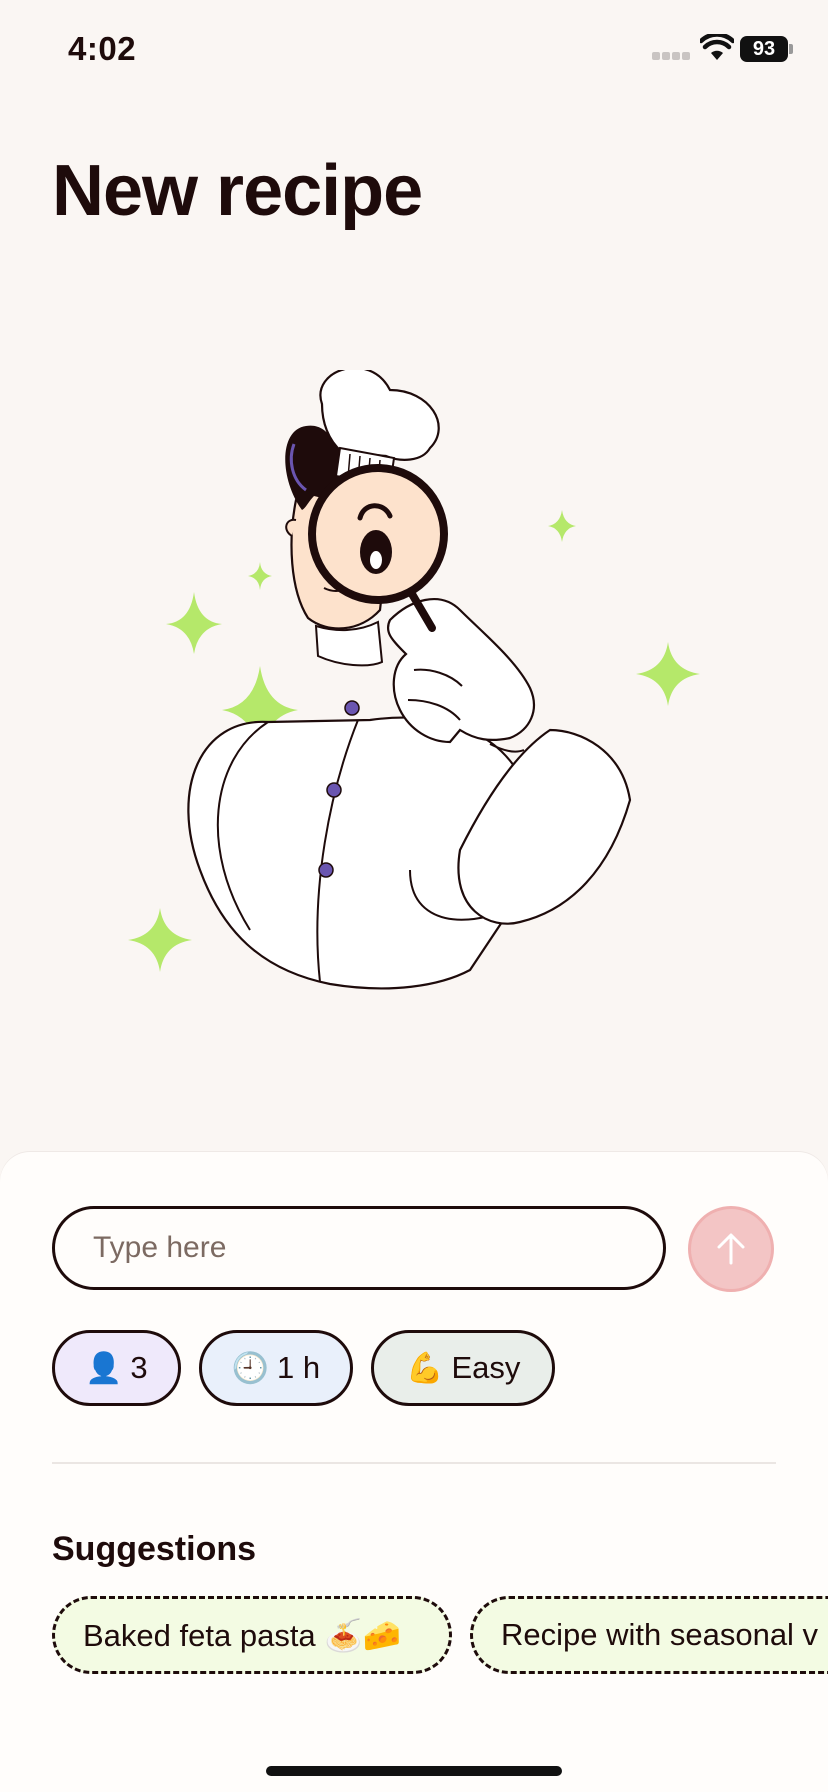 The height and width of the screenshot is (1792, 828). What do you see at coordinates (298, 1367) in the screenshot?
I see `time-value: 1 h` at bounding box center [298, 1367].